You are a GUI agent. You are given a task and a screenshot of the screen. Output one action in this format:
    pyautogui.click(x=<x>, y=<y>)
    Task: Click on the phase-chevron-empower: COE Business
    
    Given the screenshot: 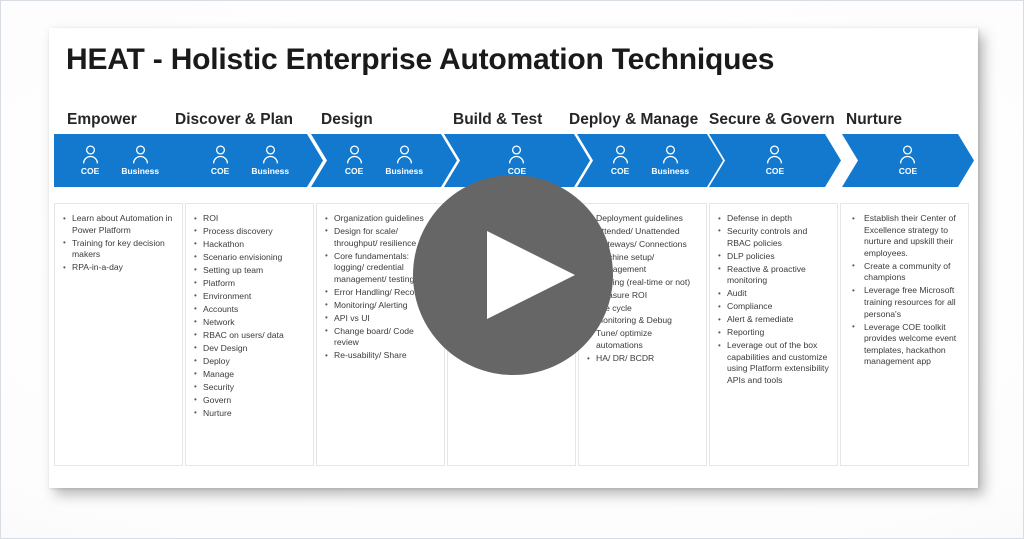 What is the action you would take?
    pyautogui.click(x=127, y=160)
    